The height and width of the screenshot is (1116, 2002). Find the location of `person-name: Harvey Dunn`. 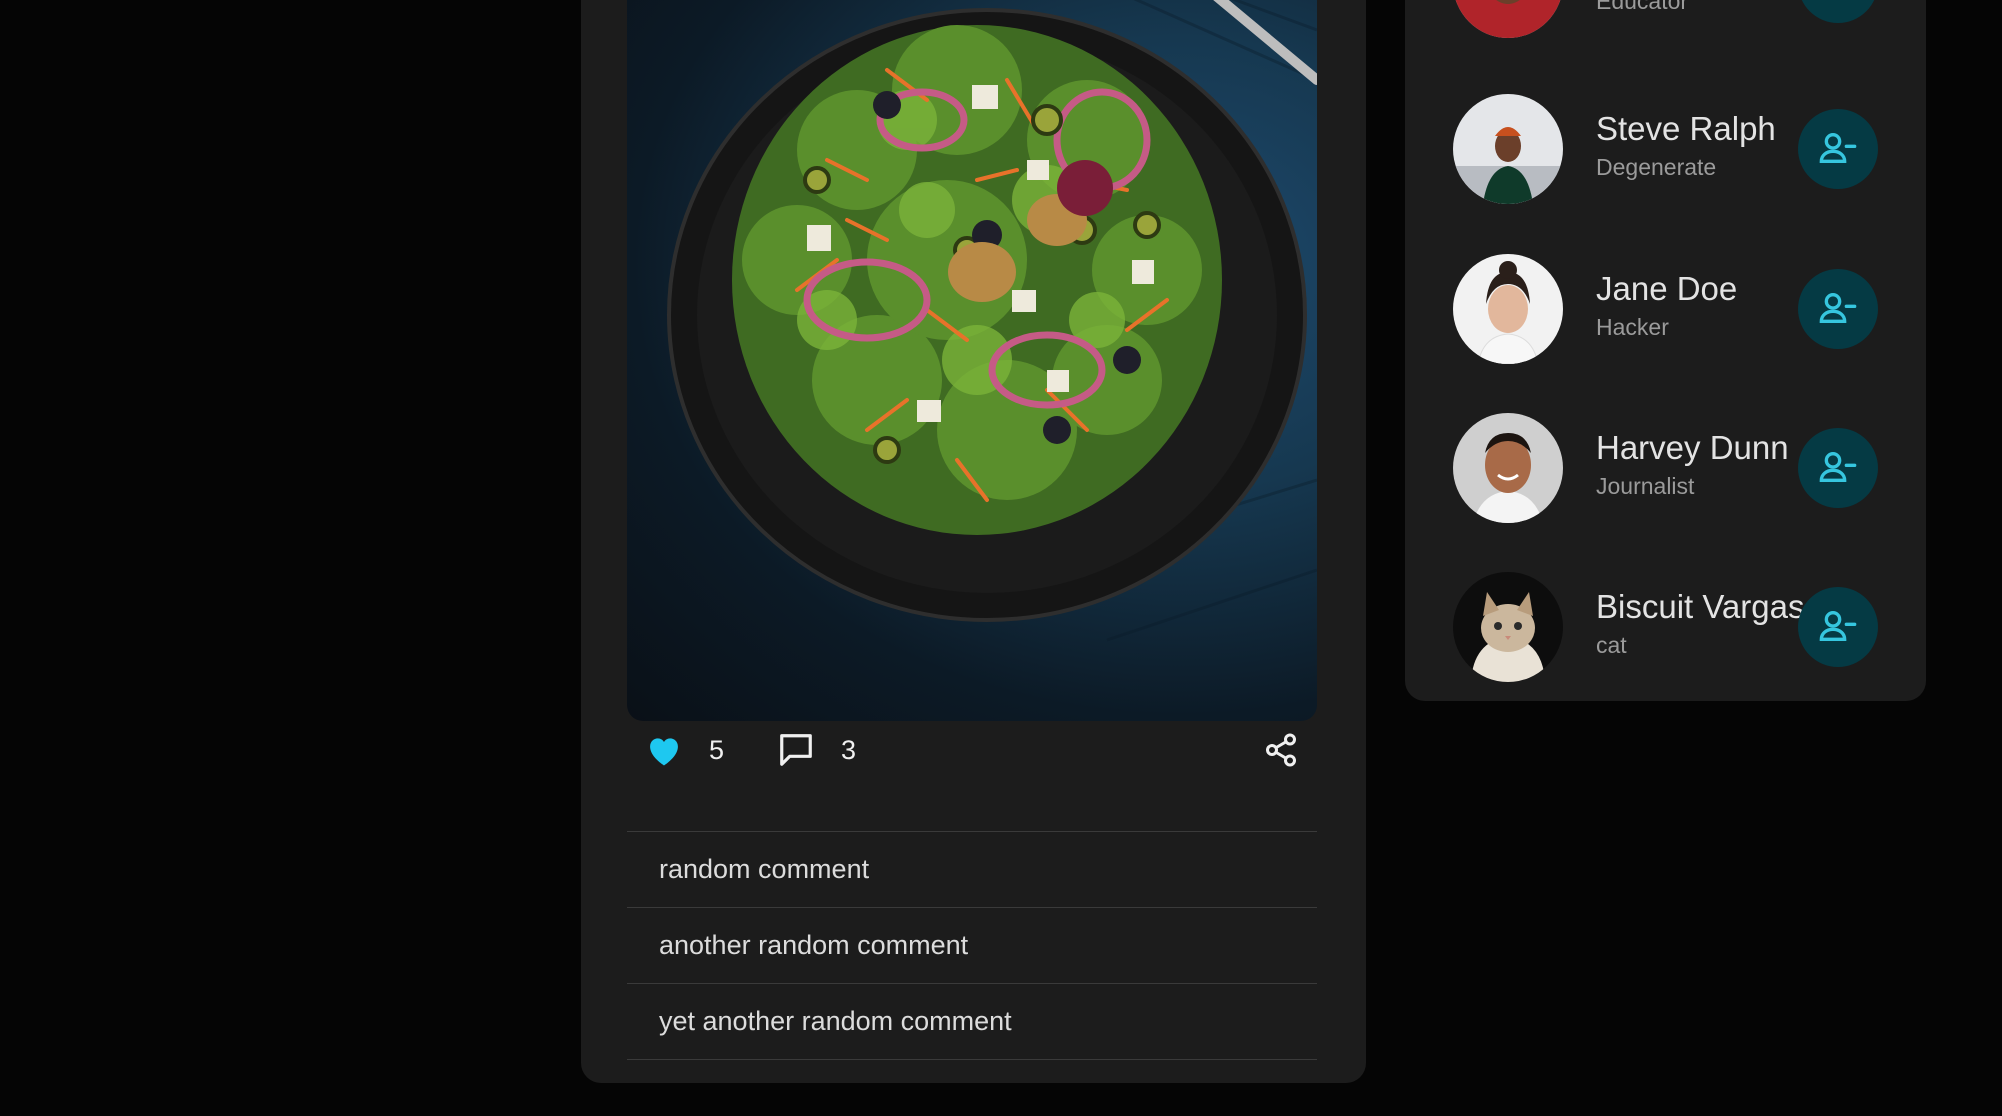

person-name: Harvey Dunn is located at coordinates (1692, 447).